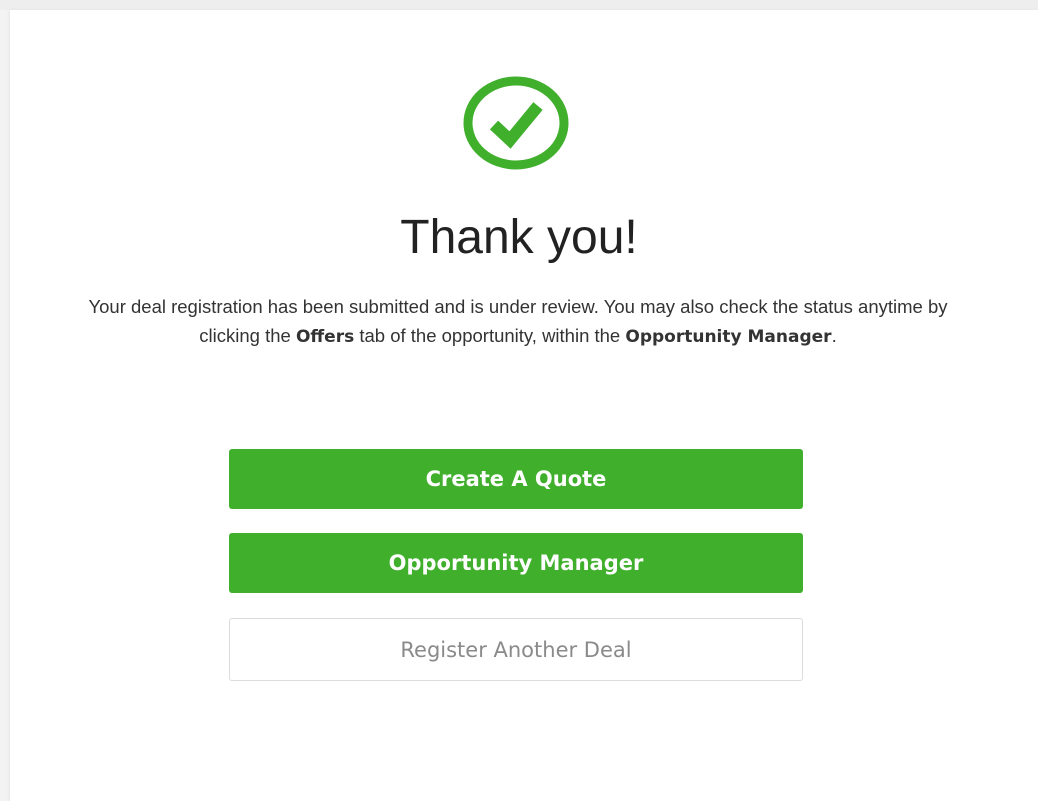  What do you see at coordinates (490, 335) in the screenshot?
I see `message-text-2: tab of the opportunity, within the` at bounding box center [490, 335].